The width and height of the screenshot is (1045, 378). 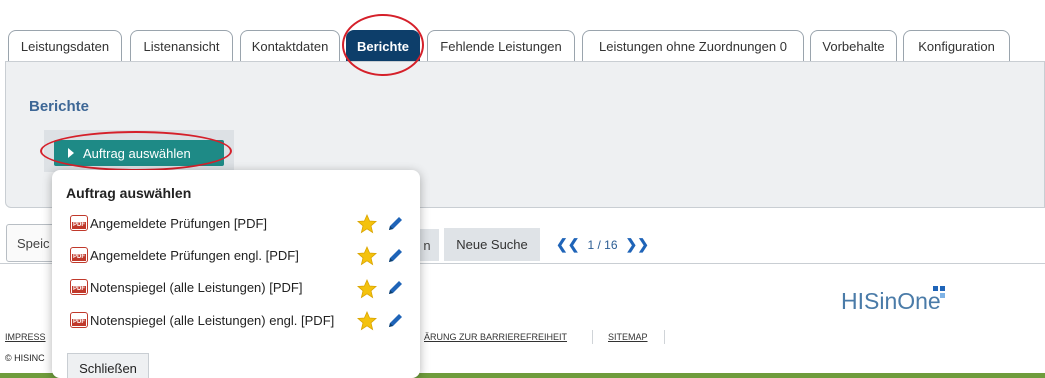 What do you see at coordinates (501, 46) in the screenshot?
I see `tab-fehlende-leistungen: Fehlende Leistungen` at bounding box center [501, 46].